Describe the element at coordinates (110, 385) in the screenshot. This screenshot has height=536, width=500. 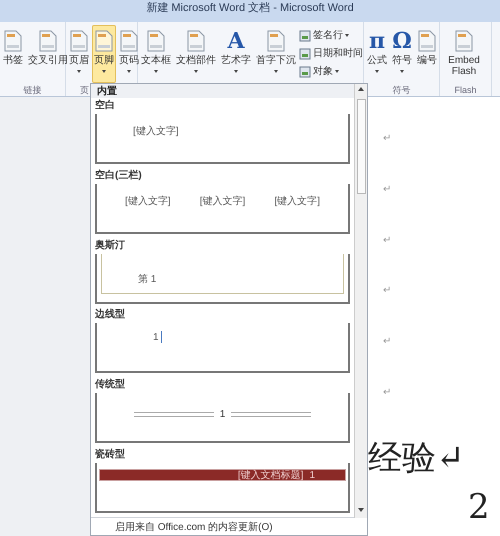
I see `gallery-item-title: 传统型` at that location.